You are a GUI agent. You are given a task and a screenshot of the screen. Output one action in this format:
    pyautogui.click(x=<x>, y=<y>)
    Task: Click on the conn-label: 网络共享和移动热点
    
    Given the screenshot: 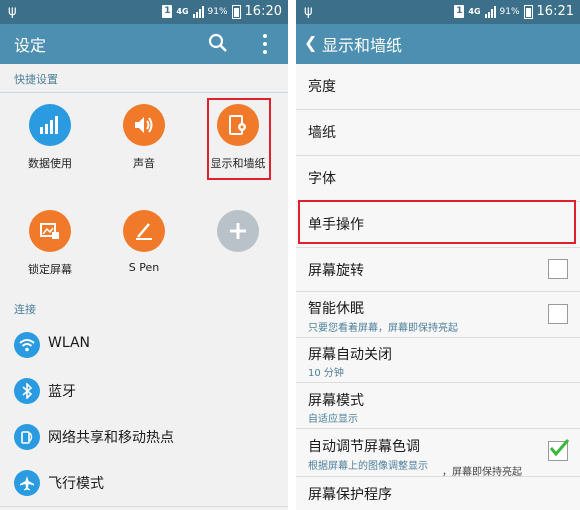 What is the action you would take?
    pyautogui.click(x=111, y=438)
    